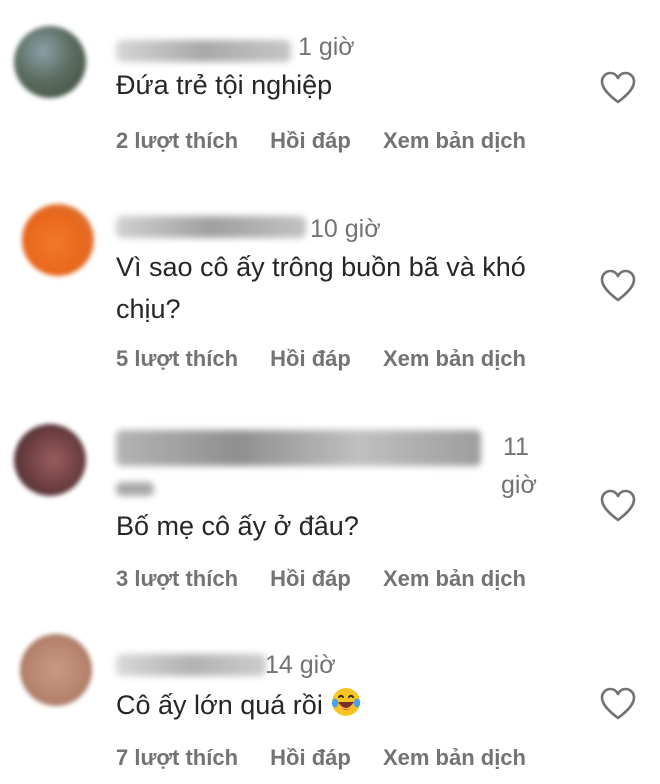 The width and height of the screenshot is (660, 784). What do you see at coordinates (516, 447) in the screenshot?
I see `comment-time: 11` at bounding box center [516, 447].